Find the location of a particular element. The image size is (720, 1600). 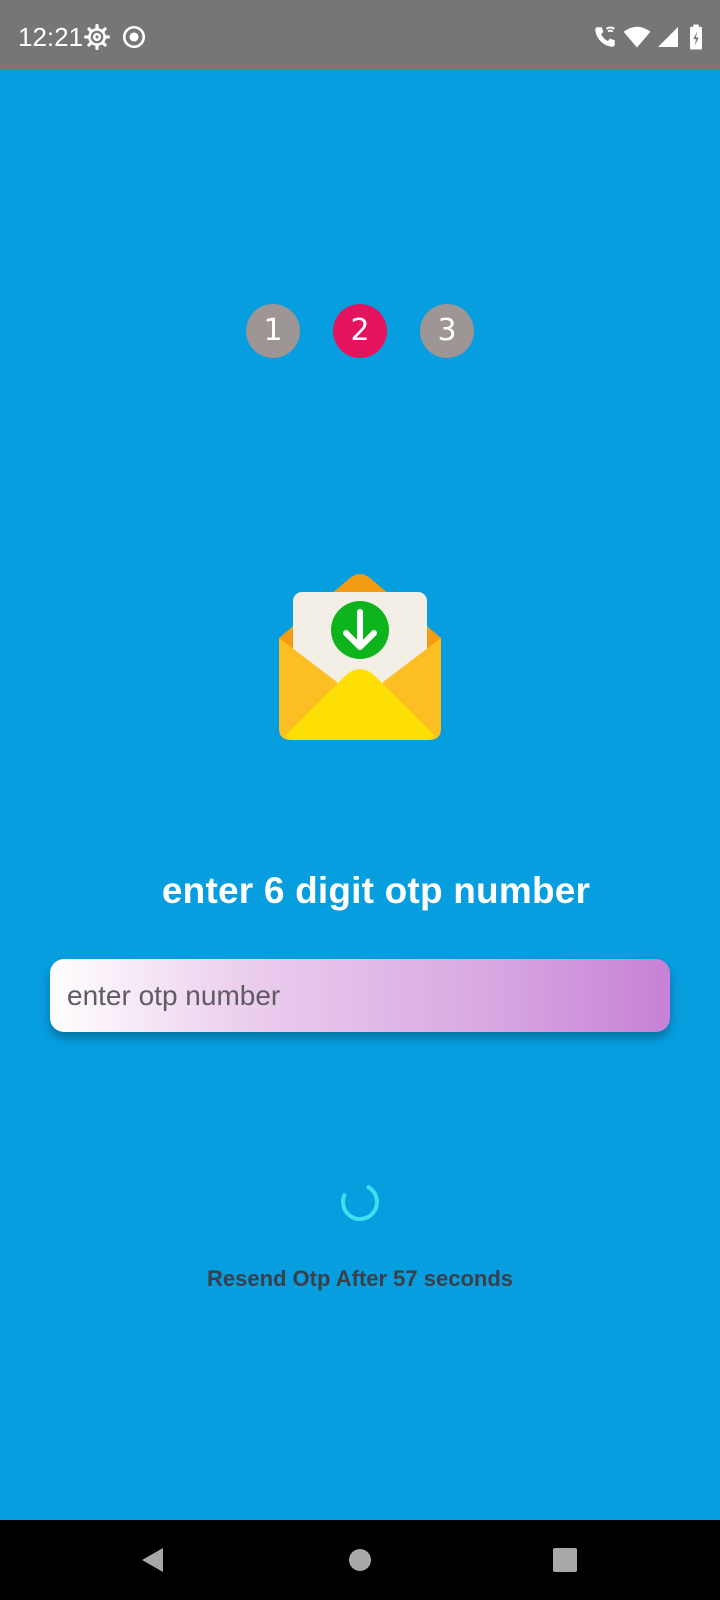

otp-headline: enter 6 digit otp number is located at coordinates (376, 890).